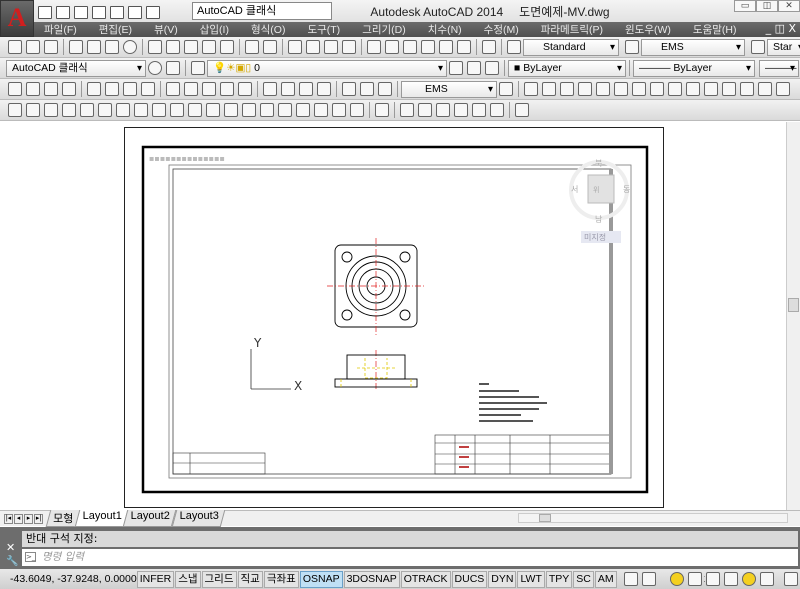 This screenshot has height=589, width=800. I want to click on ordinate-icon, so click(69, 89).